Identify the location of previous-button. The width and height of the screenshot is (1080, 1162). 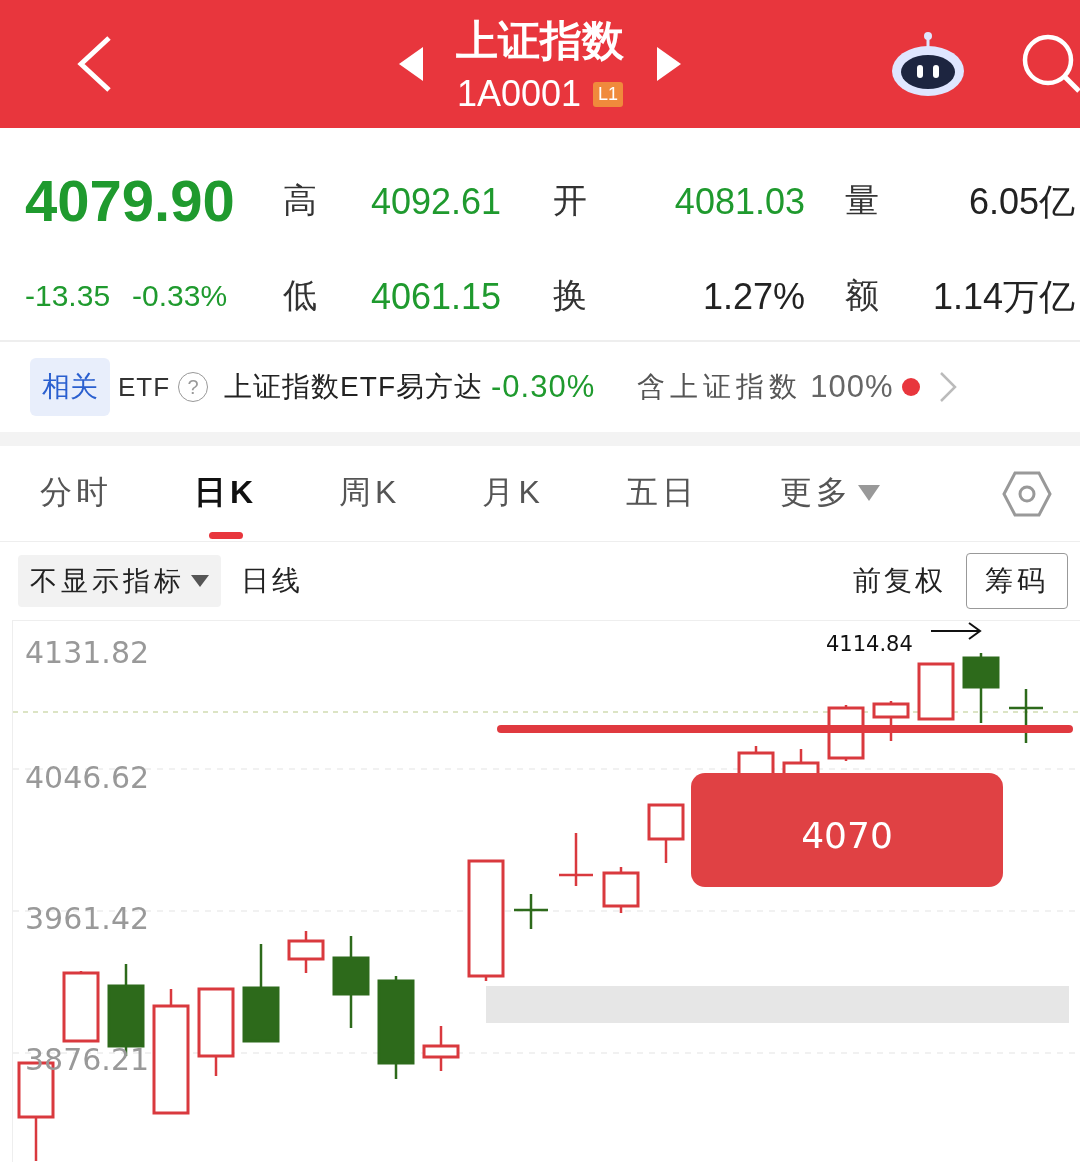
(411, 64).